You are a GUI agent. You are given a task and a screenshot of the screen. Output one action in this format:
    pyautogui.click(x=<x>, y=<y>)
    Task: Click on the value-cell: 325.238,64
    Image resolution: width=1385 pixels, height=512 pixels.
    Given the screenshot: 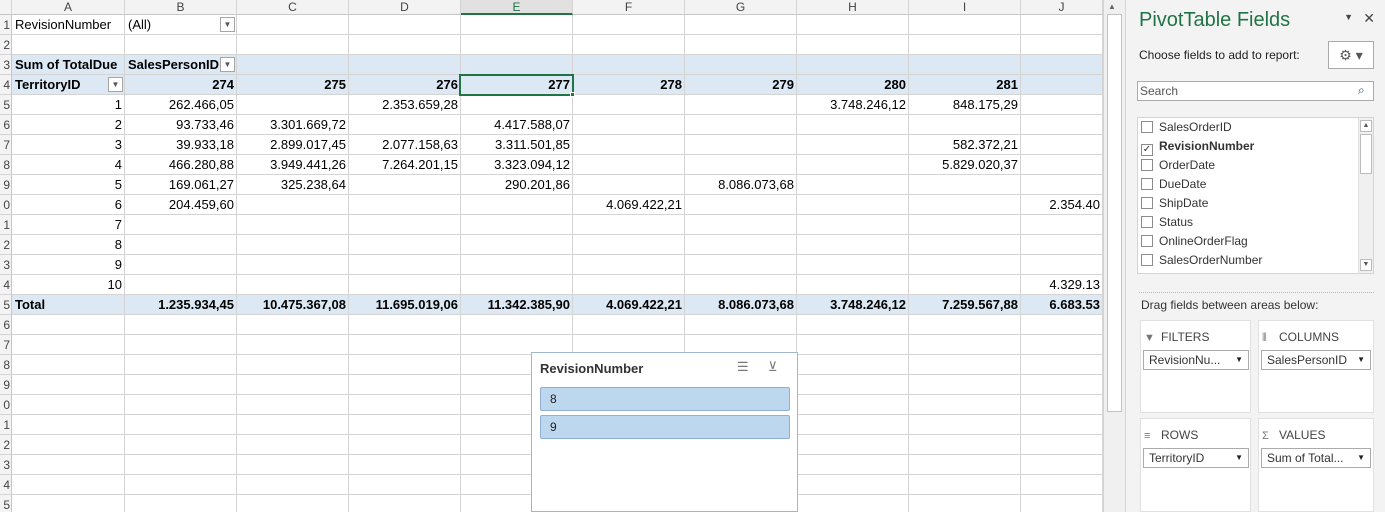 What is the action you would take?
    pyautogui.click(x=293, y=185)
    